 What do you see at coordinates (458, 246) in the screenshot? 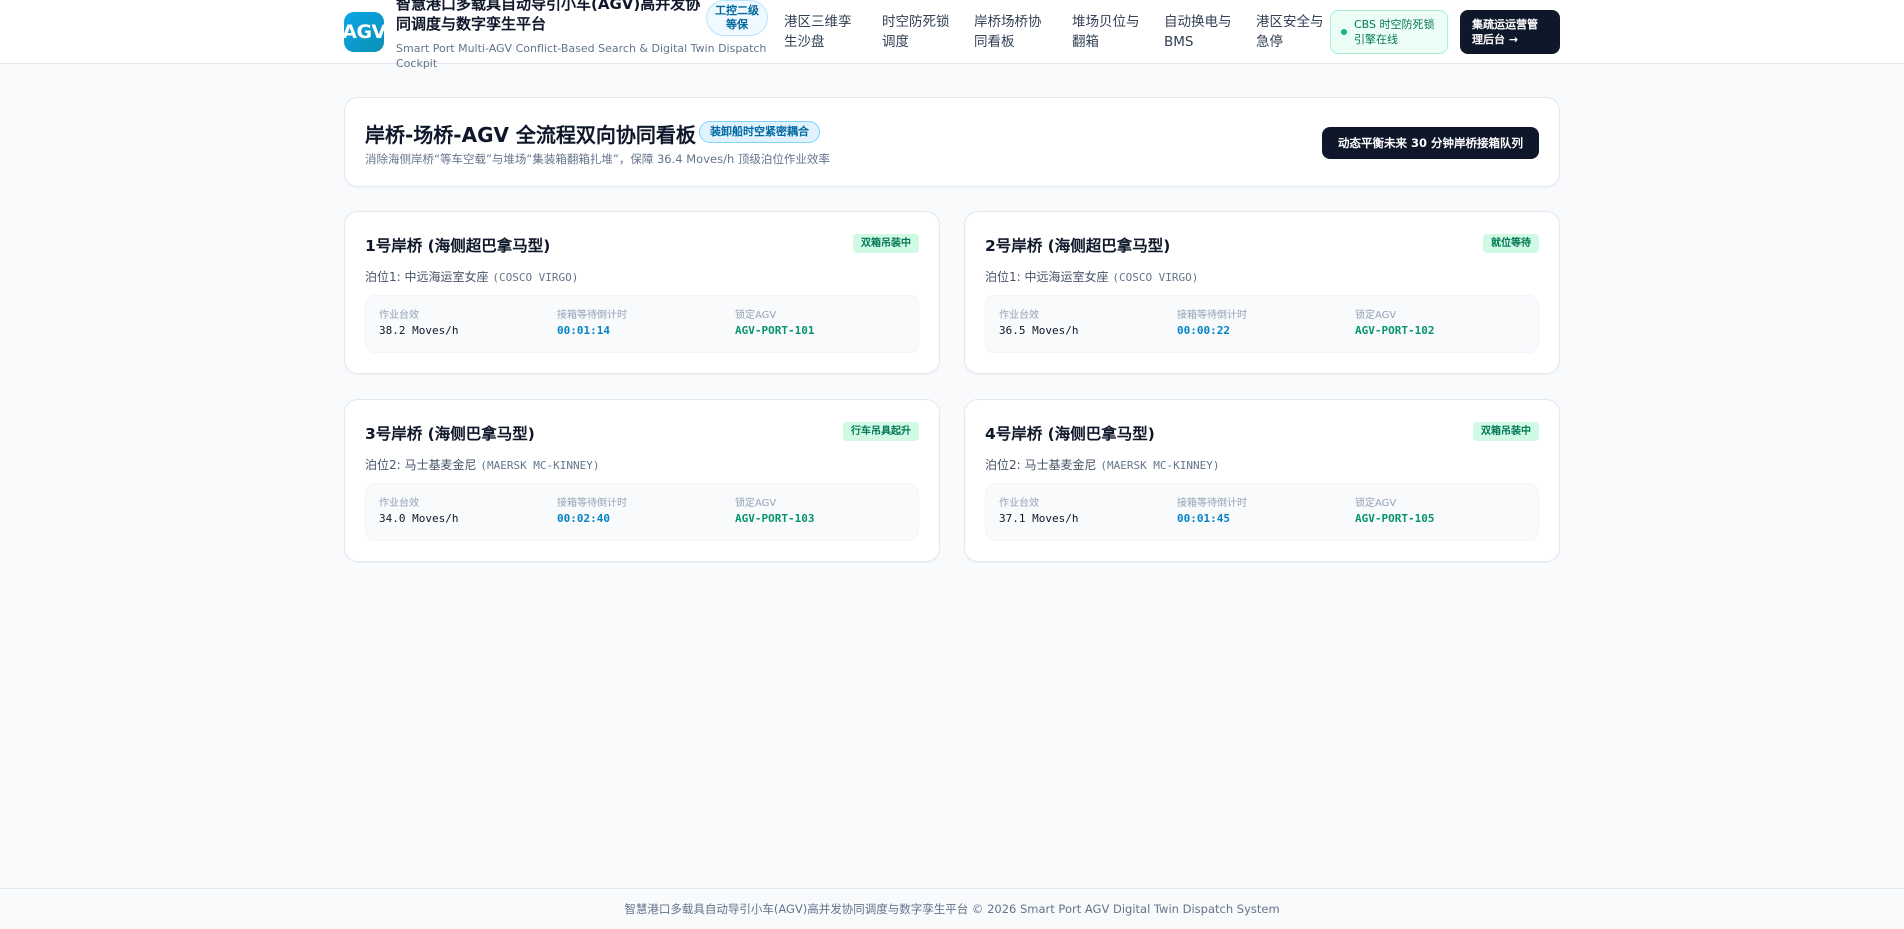
I see `crane-title: 1号岸桥 (海侧超巴拿马型)` at bounding box center [458, 246].